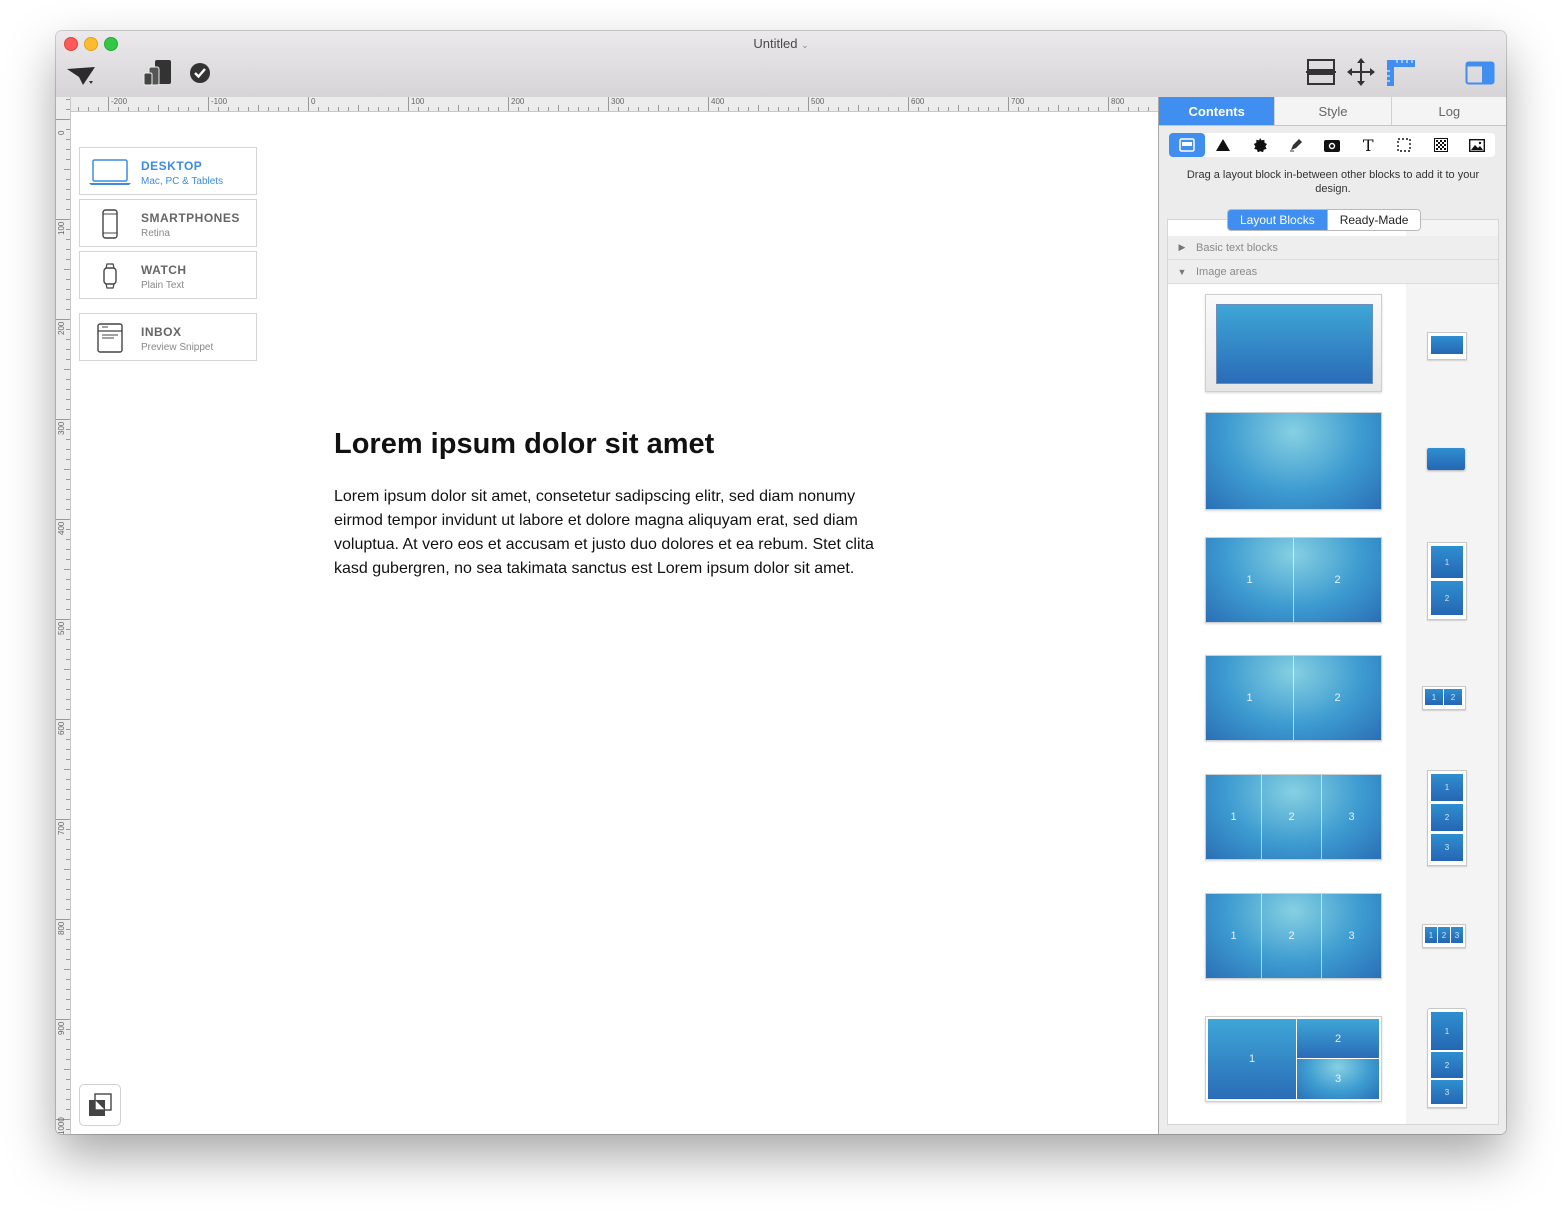 The width and height of the screenshot is (1562, 1215). What do you see at coordinates (518, 101) in the screenshot?
I see `ruler-label: 200` at bounding box center [518, 101].